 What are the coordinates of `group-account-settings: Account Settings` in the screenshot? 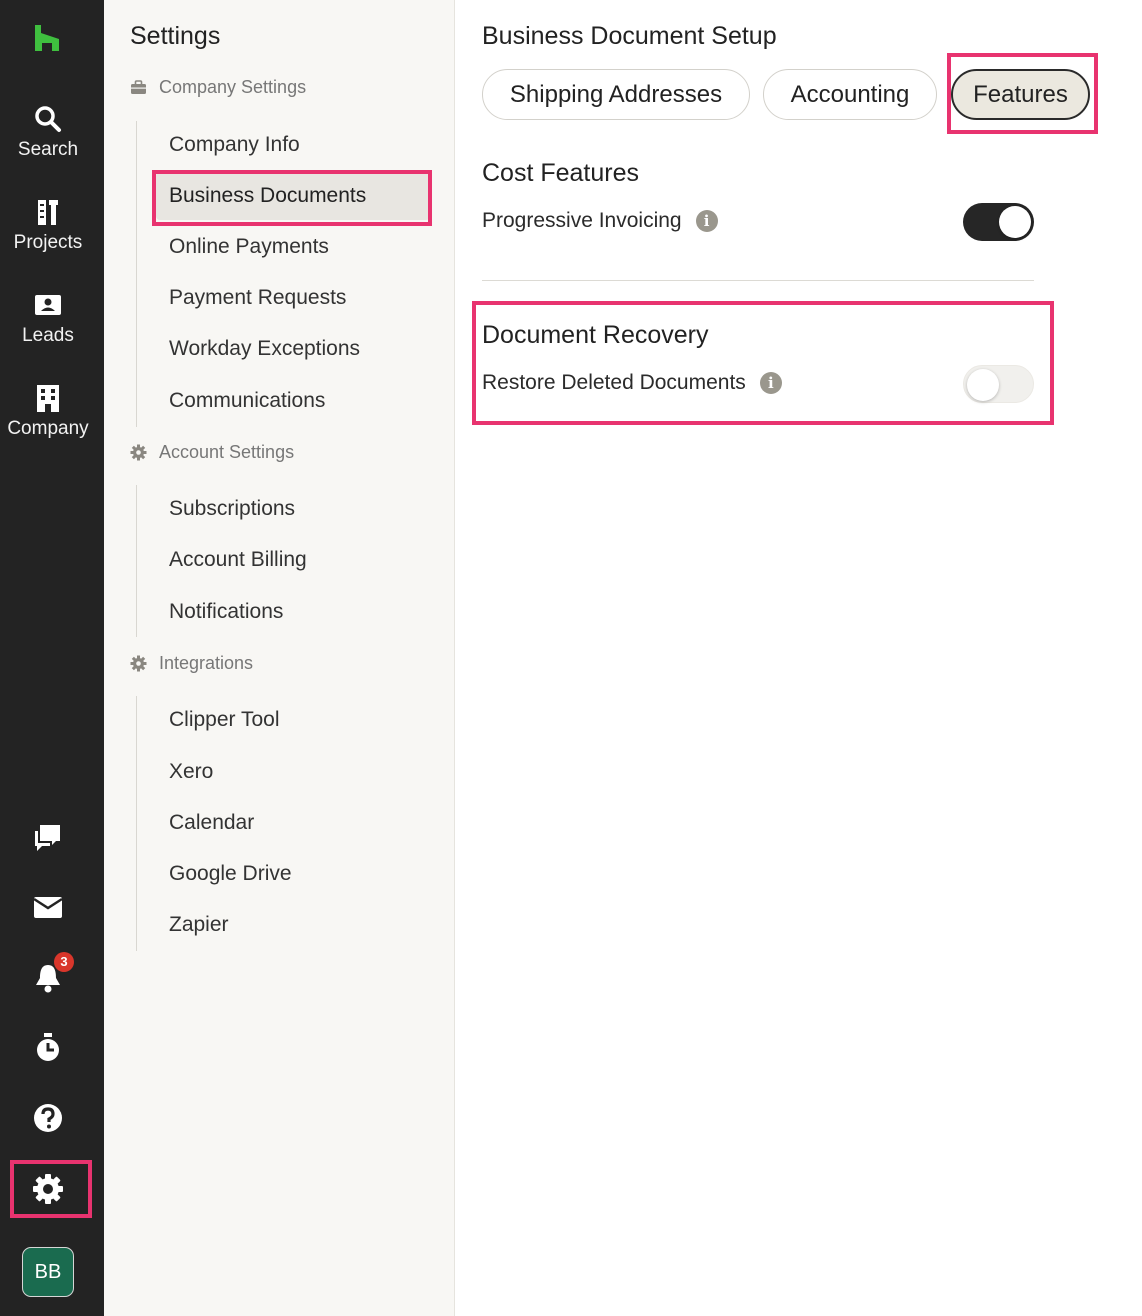 It's located at (212, 452).